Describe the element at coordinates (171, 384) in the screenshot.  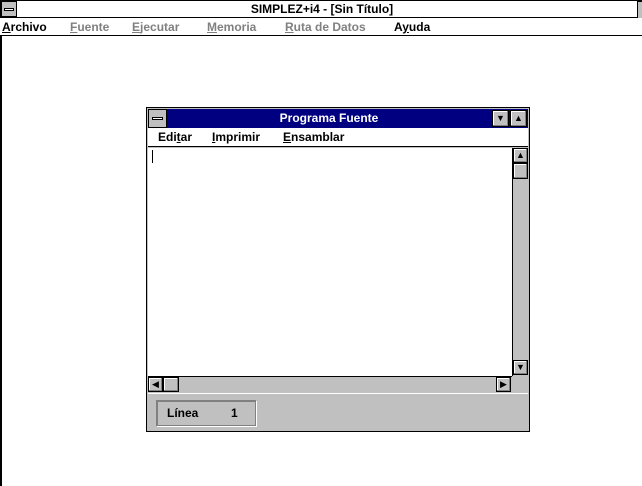
I see `horizontal-scroll-thumb` at that location.